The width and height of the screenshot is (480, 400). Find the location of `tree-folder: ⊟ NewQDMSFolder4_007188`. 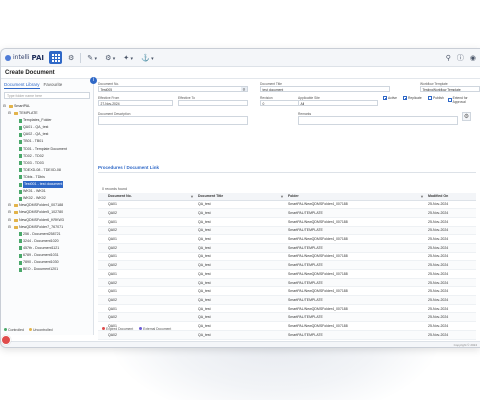

tree-folder: ⊟ NewQDMSFolder4_007188 is located at coordinates (47, 205).